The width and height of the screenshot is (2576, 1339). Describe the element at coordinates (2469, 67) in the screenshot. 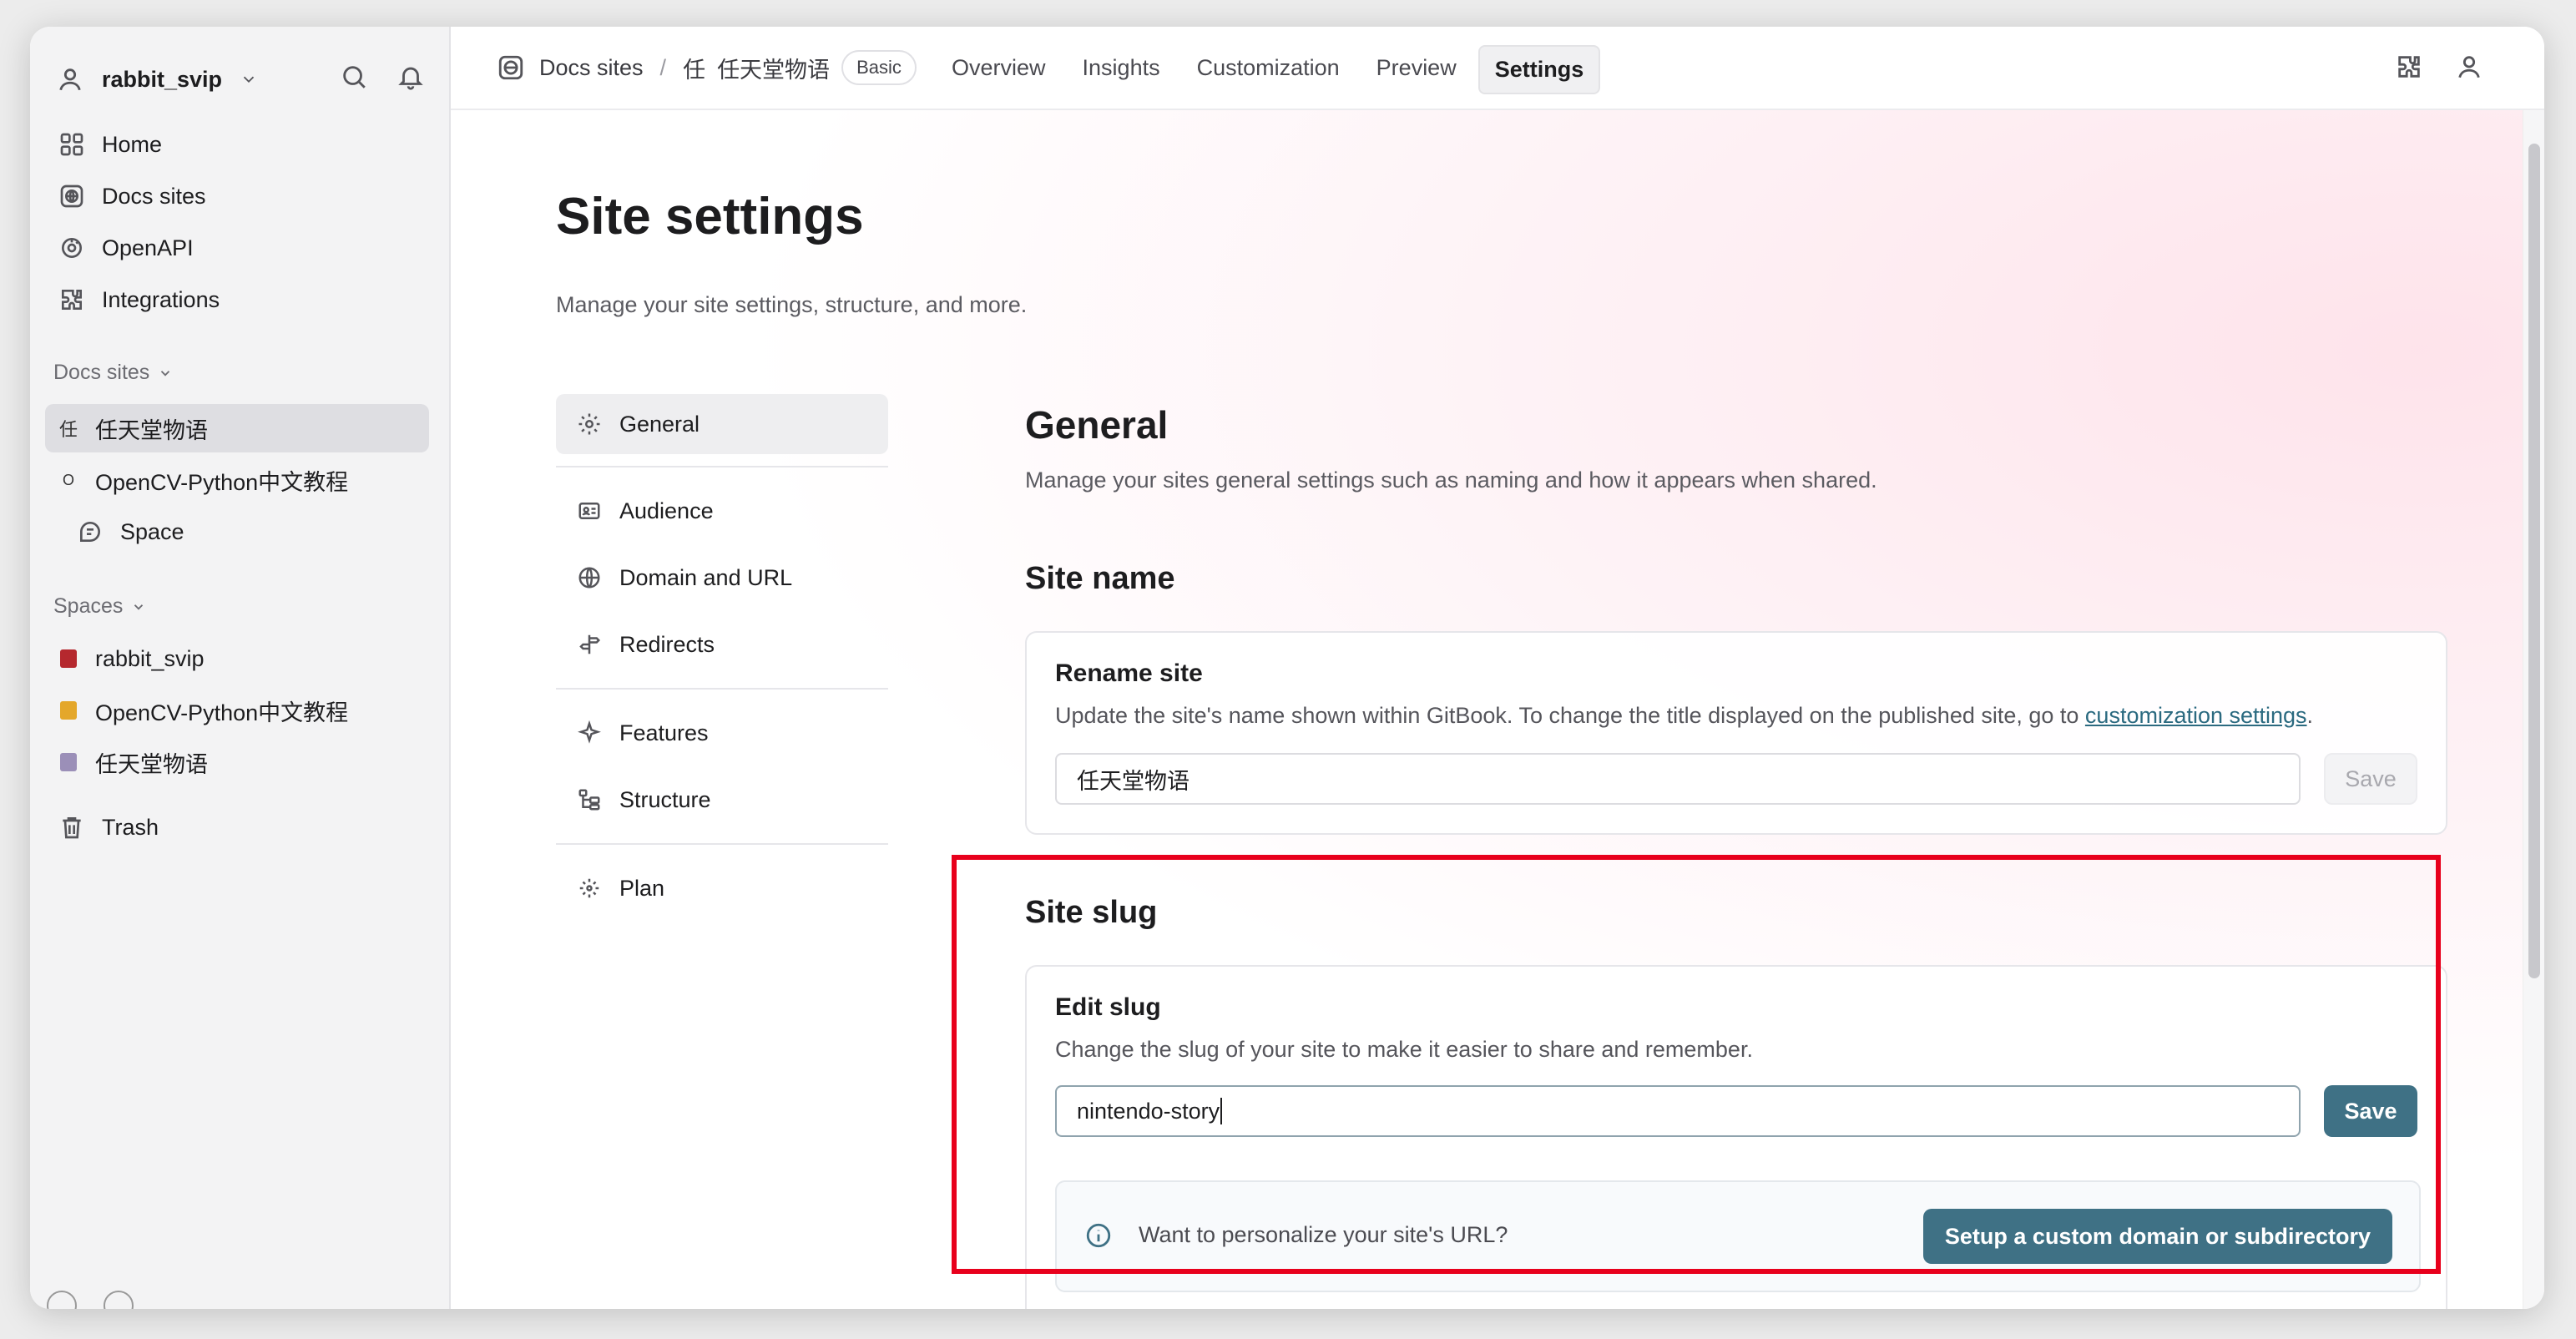

I see `user-settings-icon` at that location.